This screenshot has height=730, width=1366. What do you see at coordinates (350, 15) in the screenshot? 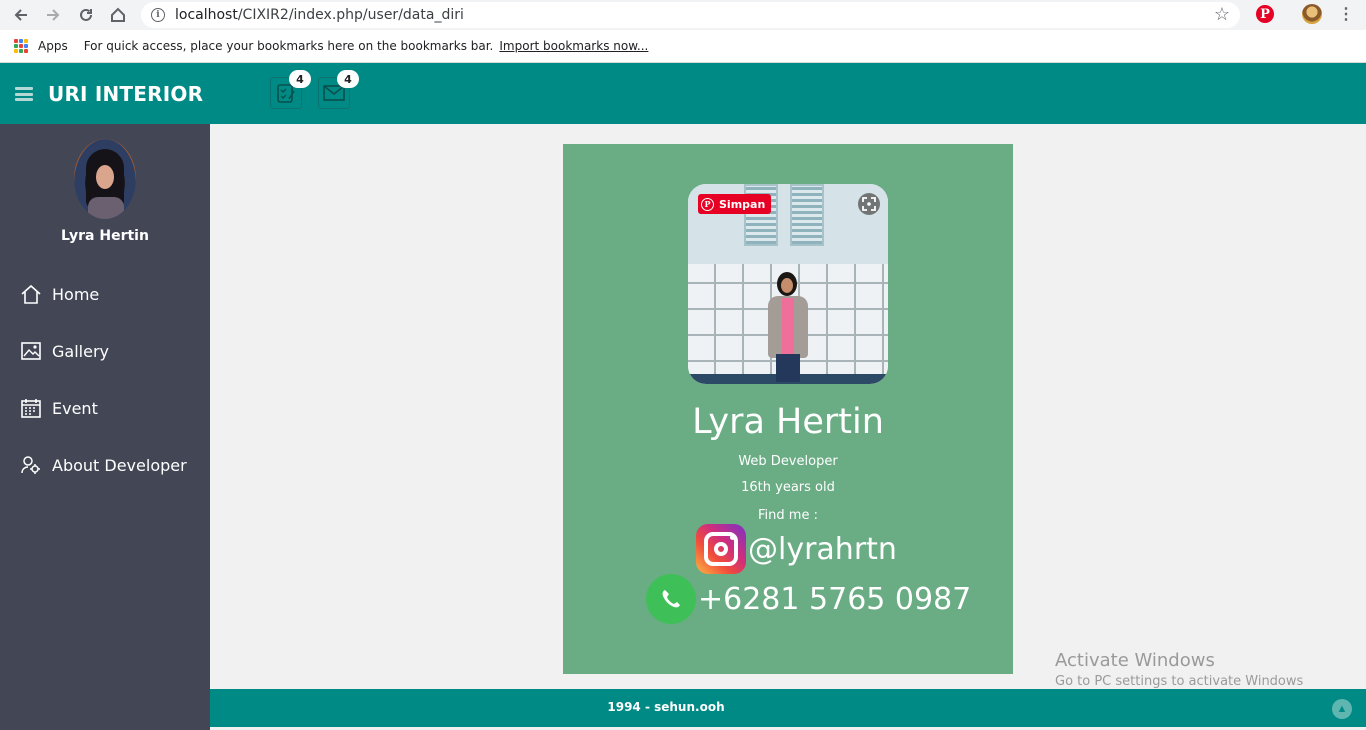
I see `url-path: /CIXIR2/index.php/user/data_diri` at bounding box center [350, 15].